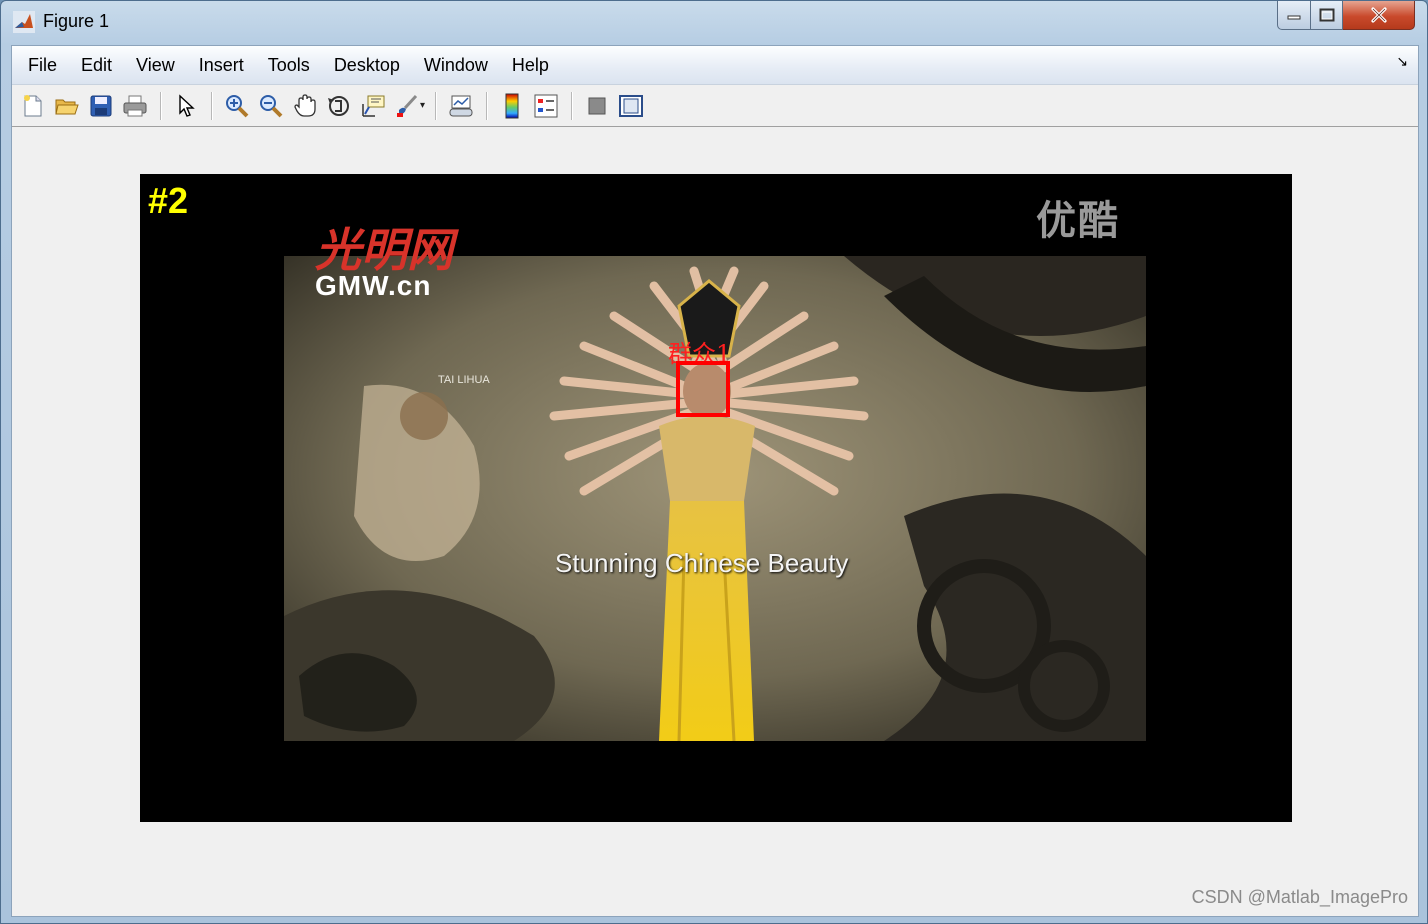  What do you see at coordinates (96, 65) in the screenshot?
I see `menu-edit: Edit` at bounding box center [96, 65].